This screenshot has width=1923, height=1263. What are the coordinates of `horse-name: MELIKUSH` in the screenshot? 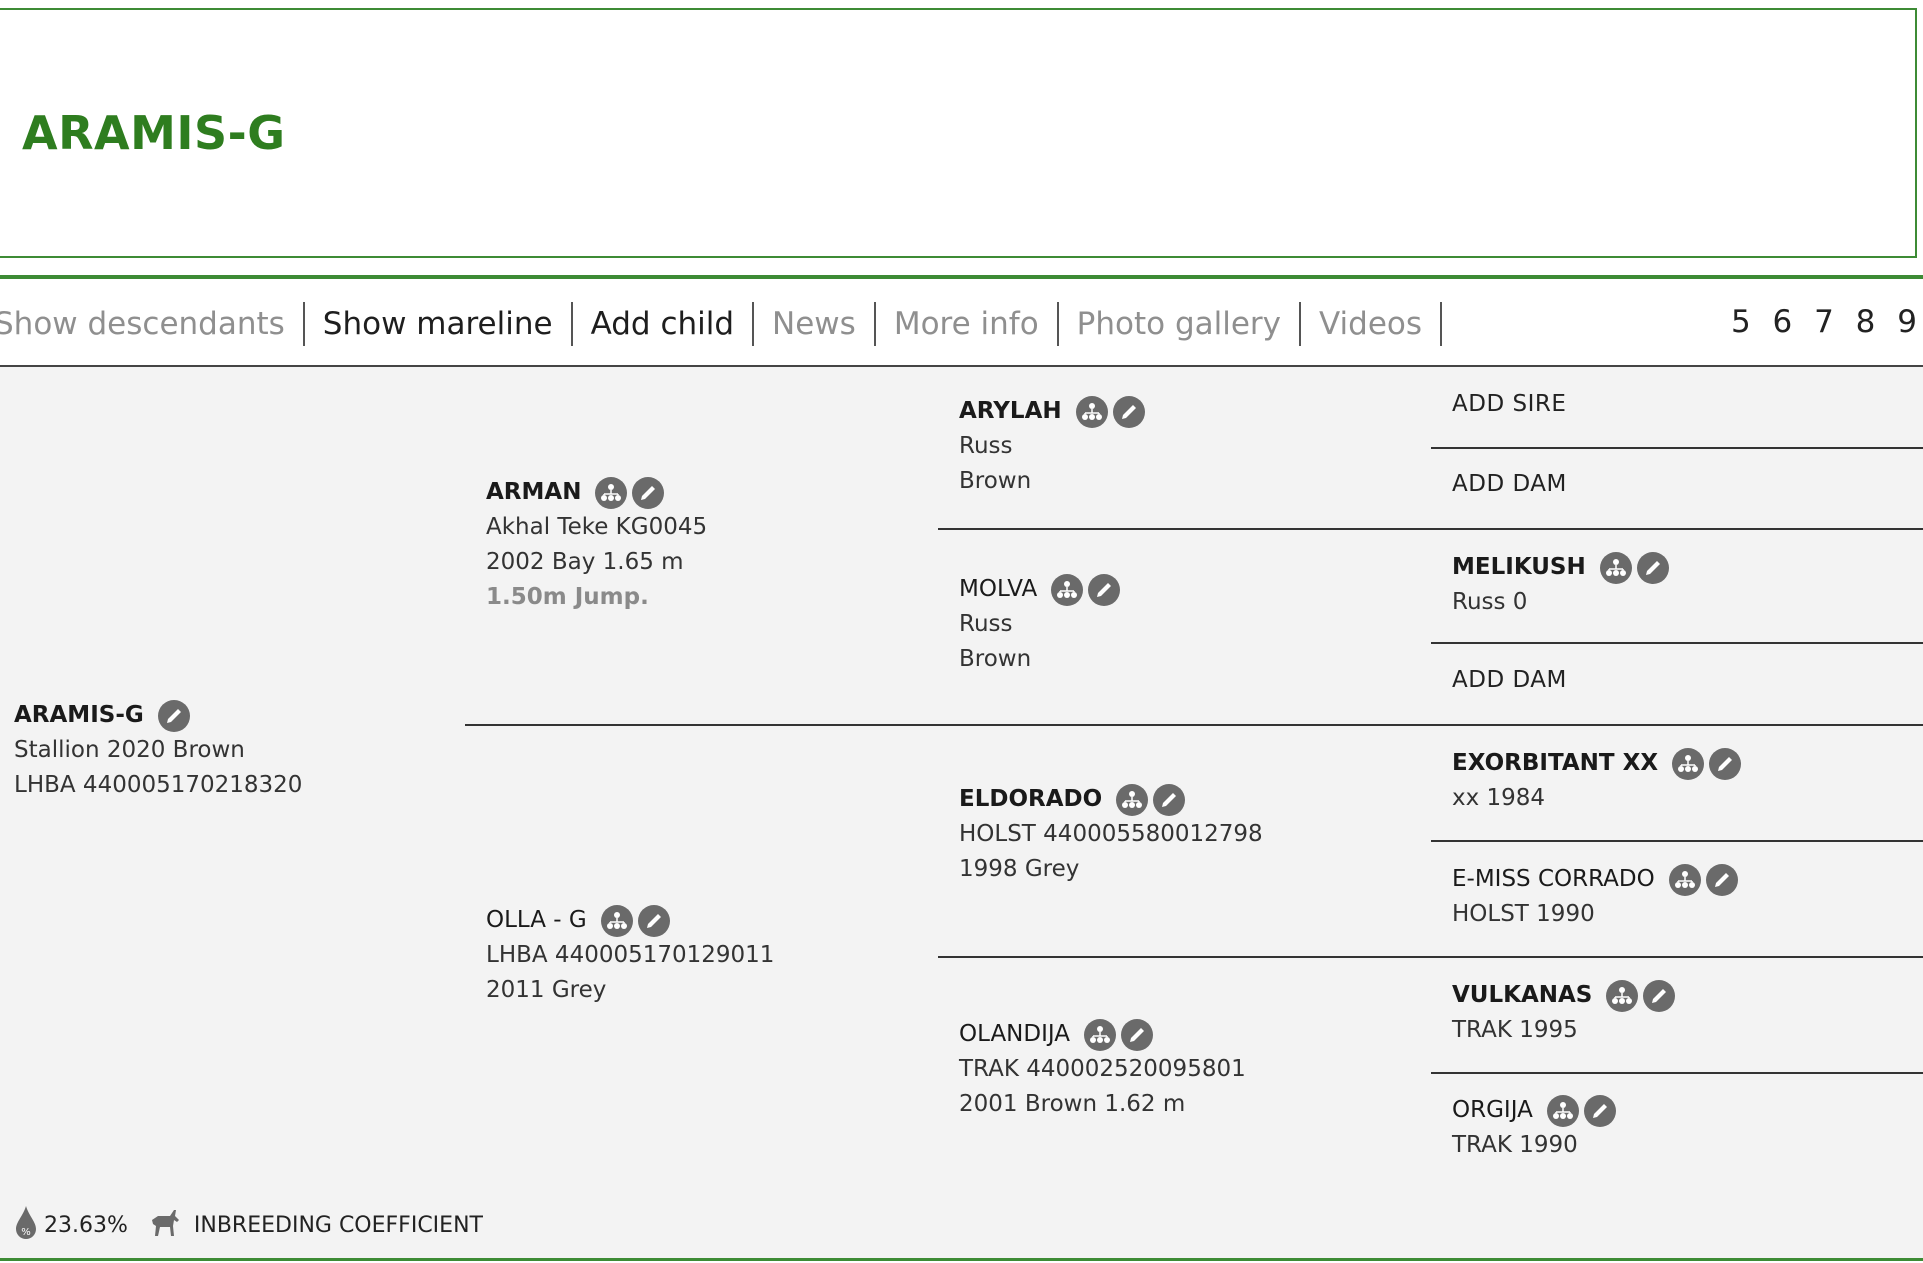 It's located at (1519, 567).